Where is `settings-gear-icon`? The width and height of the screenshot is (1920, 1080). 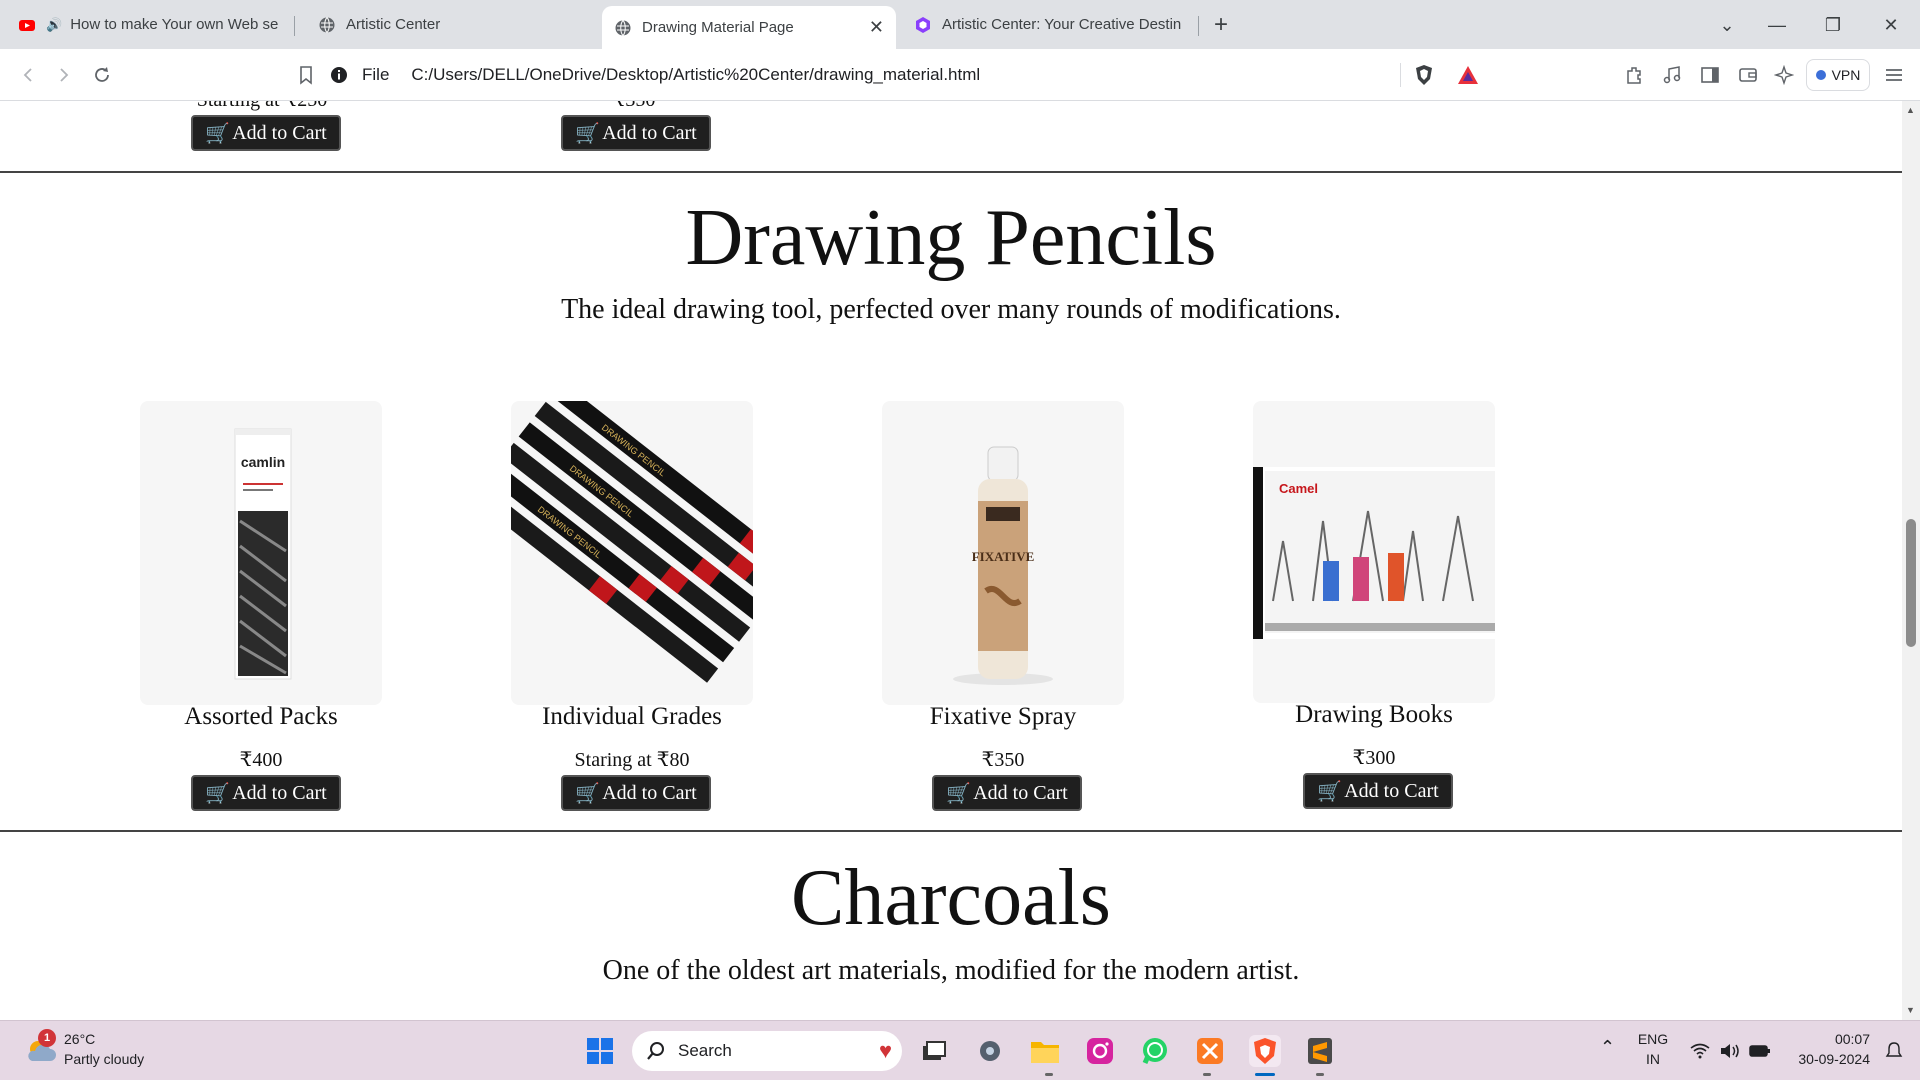
settings-gear-icon is located at coordinates (990, 1051).